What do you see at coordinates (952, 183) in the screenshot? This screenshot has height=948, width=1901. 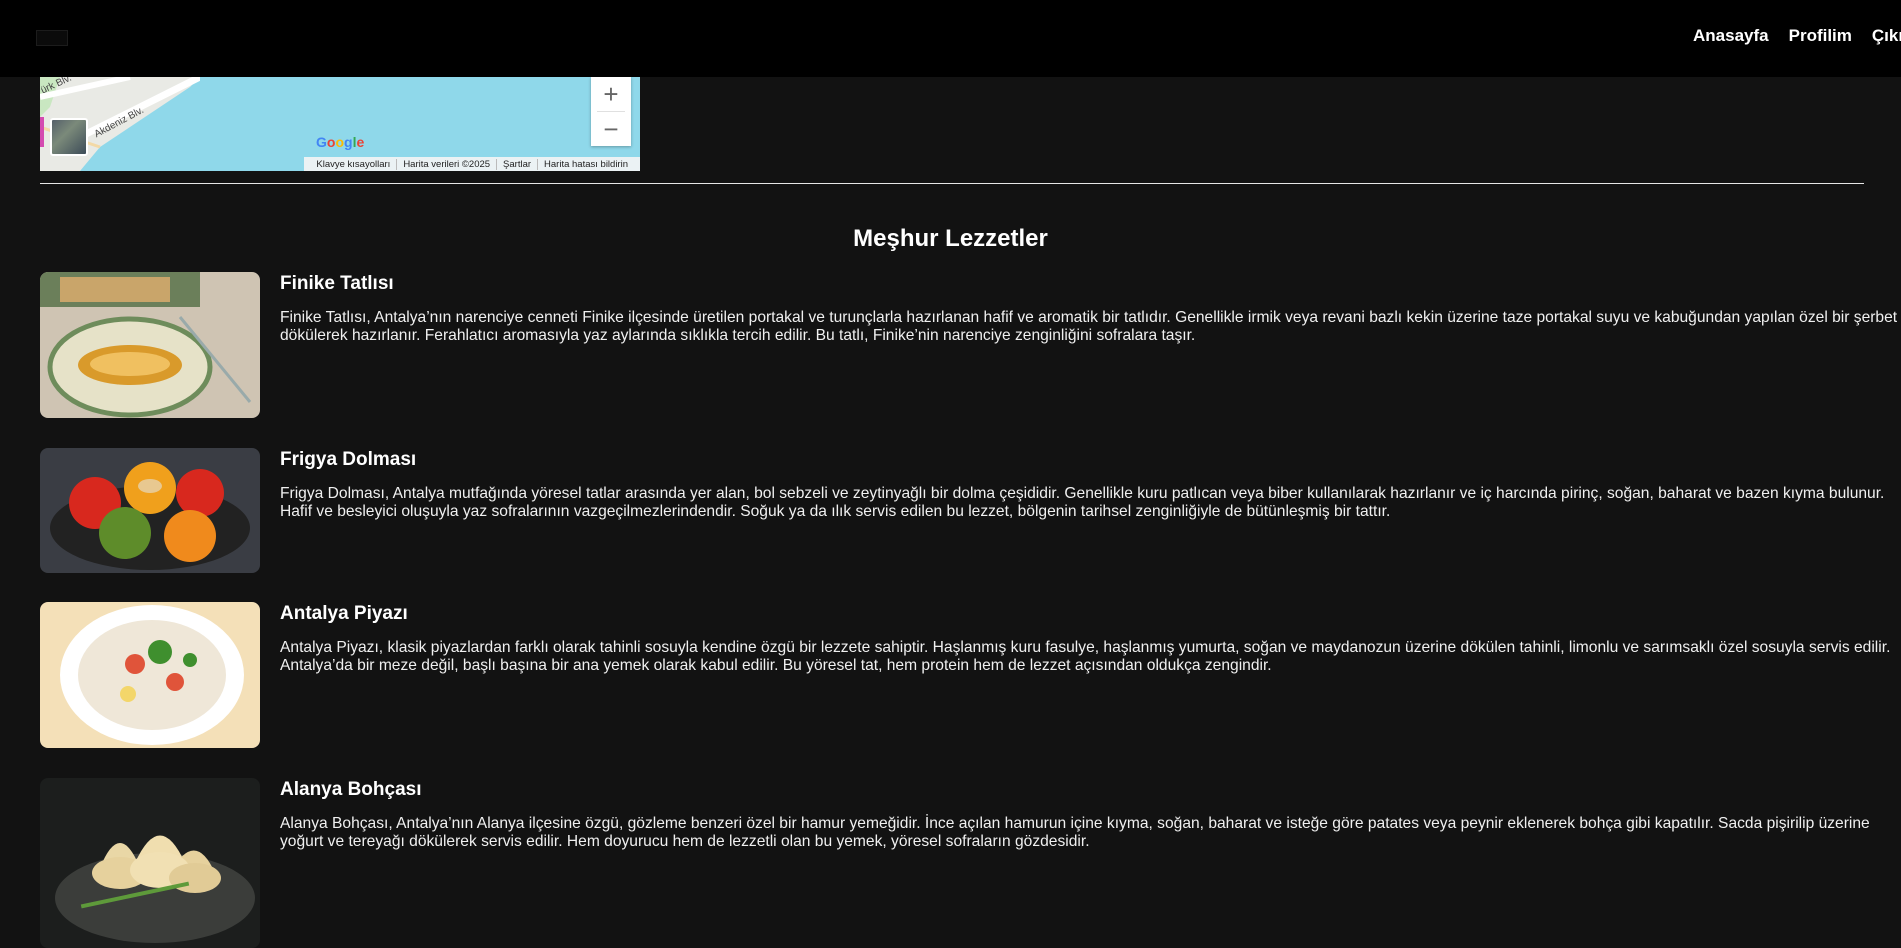 I see `section-divider` at bounding box center [952, 183].